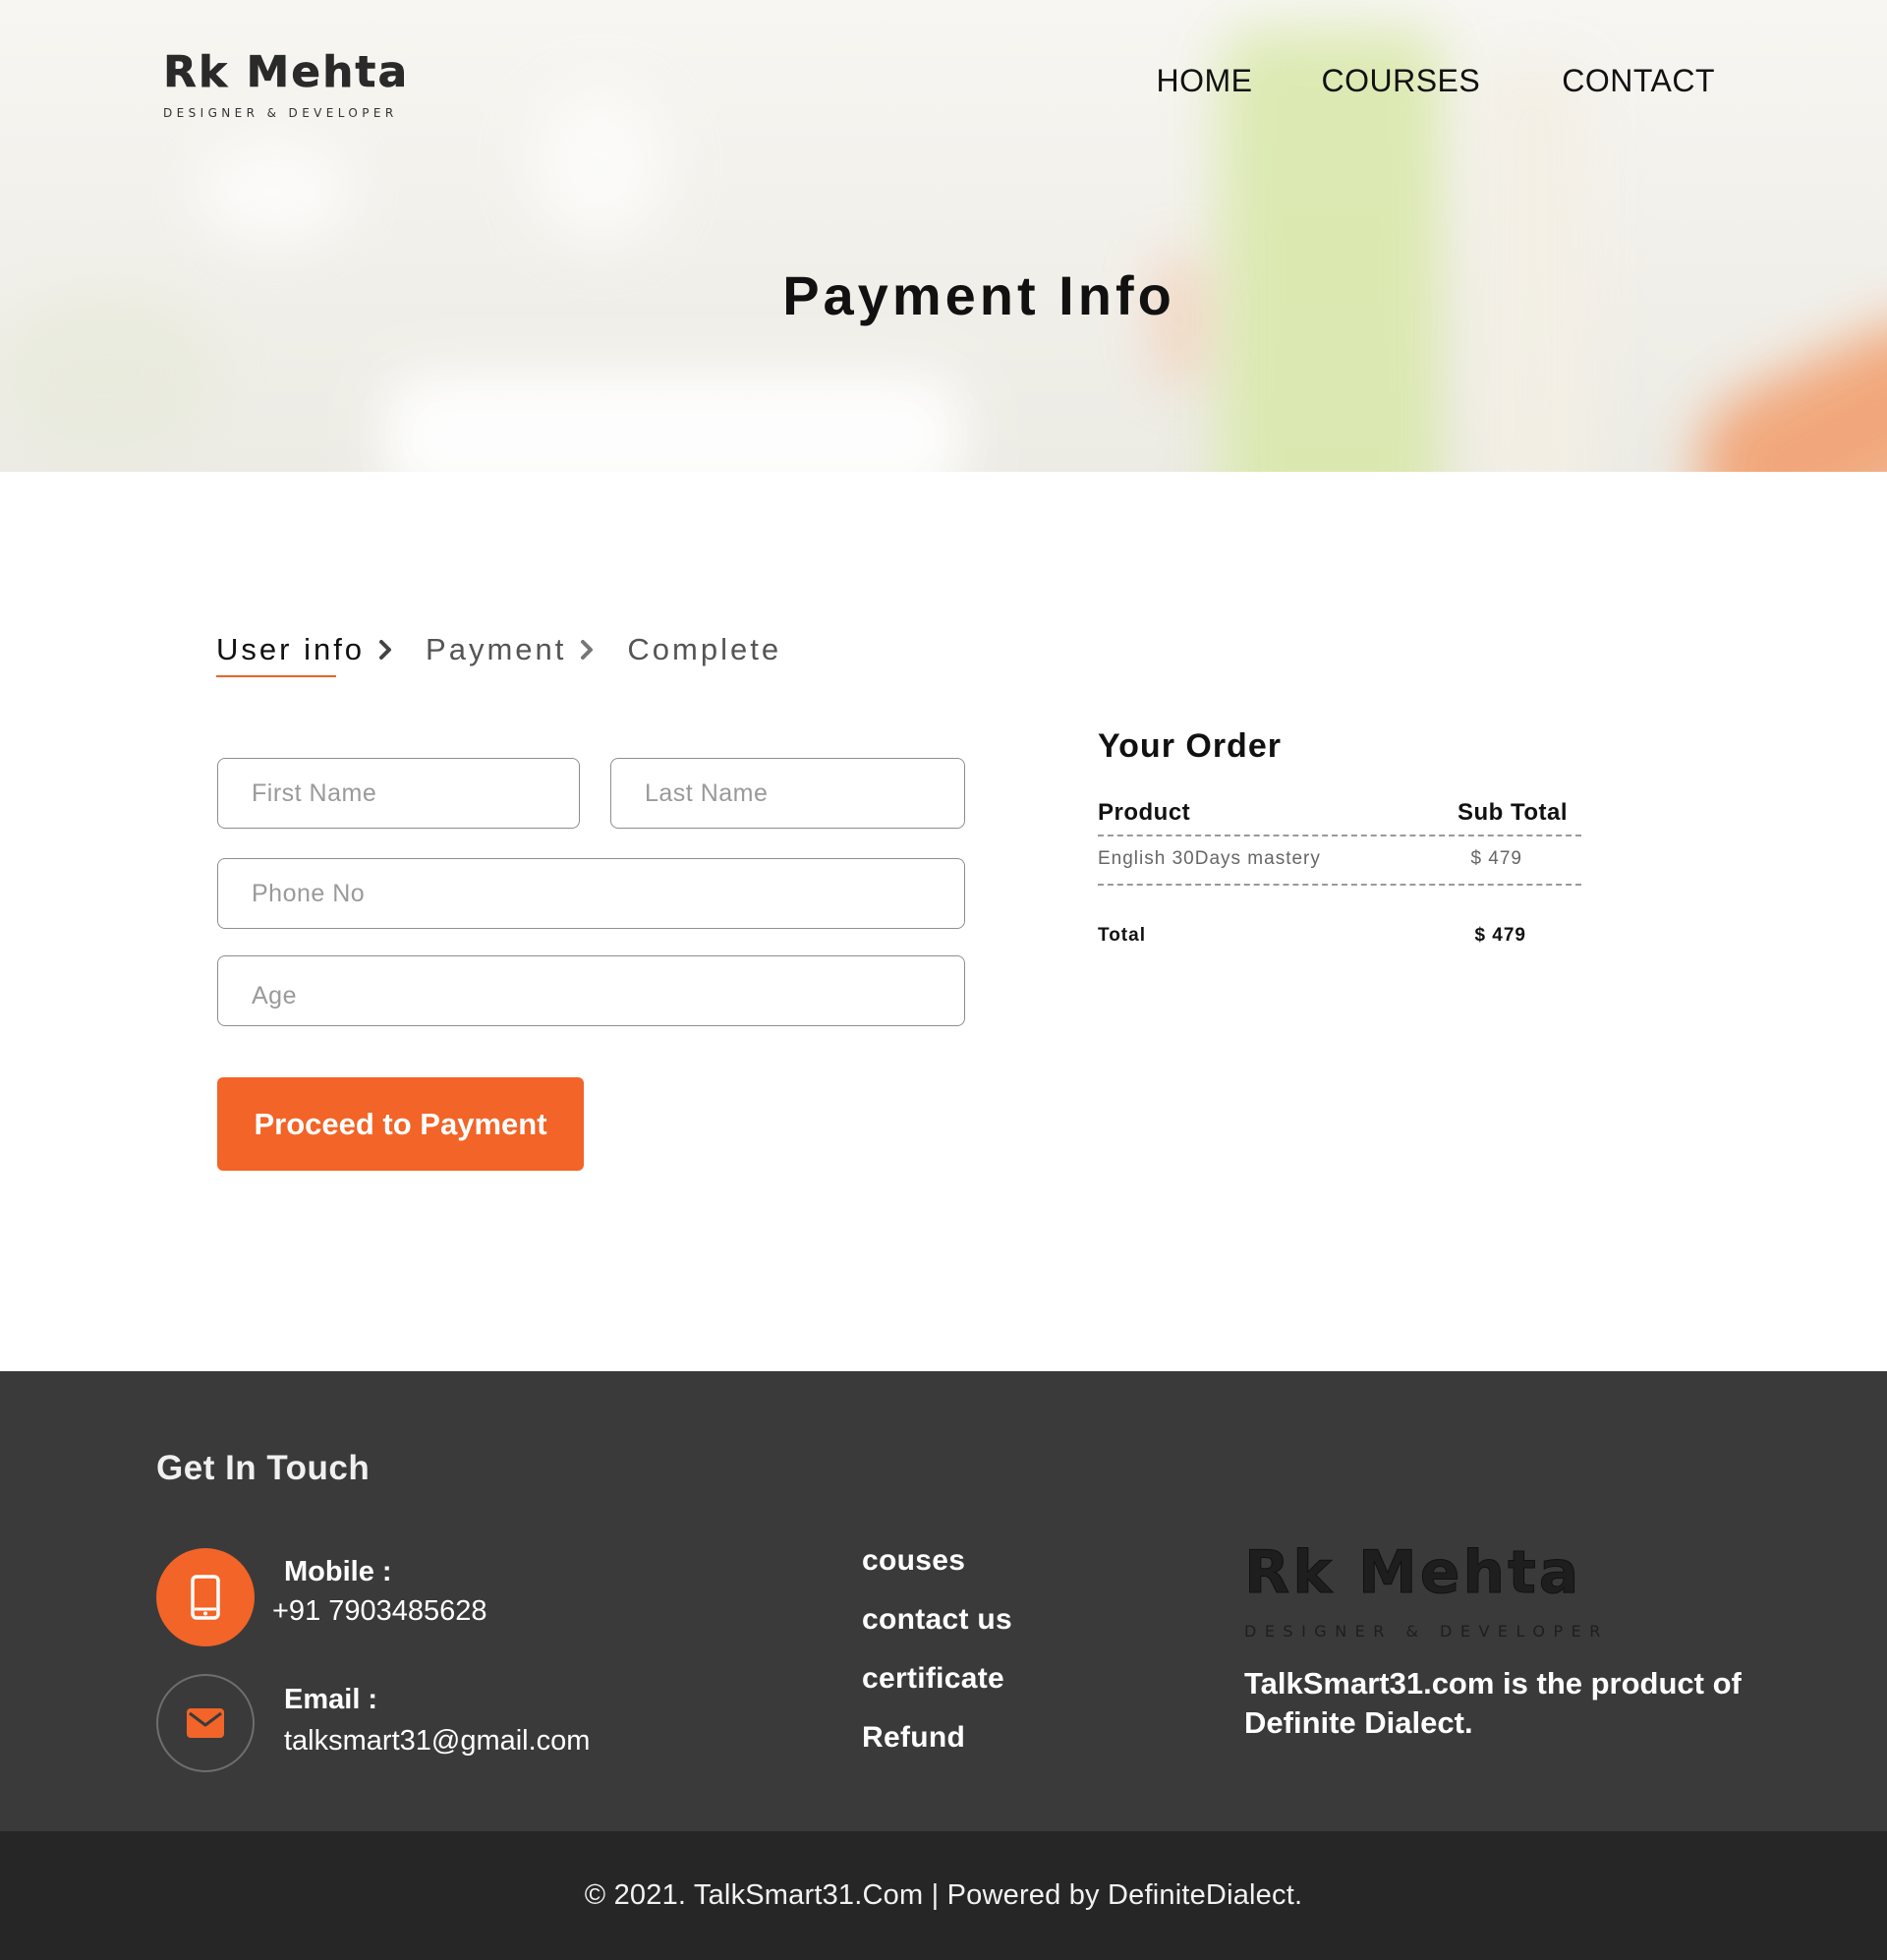 This screenshot has width=1887, height=1960. What do you see at coordinates (1496, 859) in the screenshot?
I see `order-product-subtotal: $ 479` at bounding box center [1496, 859].